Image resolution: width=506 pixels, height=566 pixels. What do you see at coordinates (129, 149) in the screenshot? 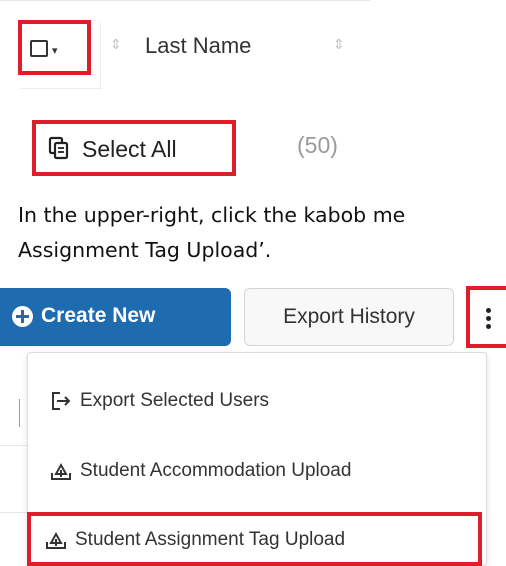
I see `select-all-label: Select All` at bounding box center [129, 149].